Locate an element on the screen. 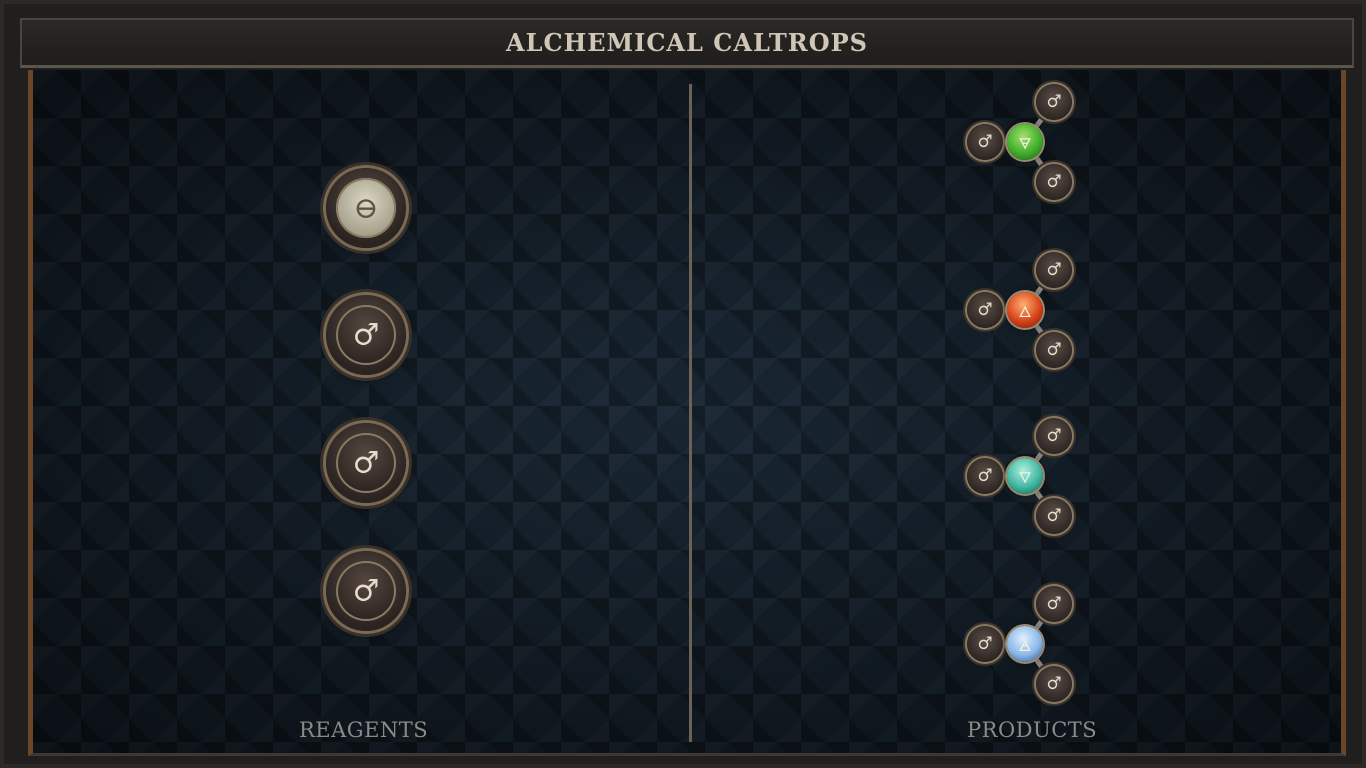 Image resolution: width=1366 pixels, height=768 pixels. product-caltrop-fire: ♂ ♂ ♂ 🜂 is located at coordinates (1021, 311).